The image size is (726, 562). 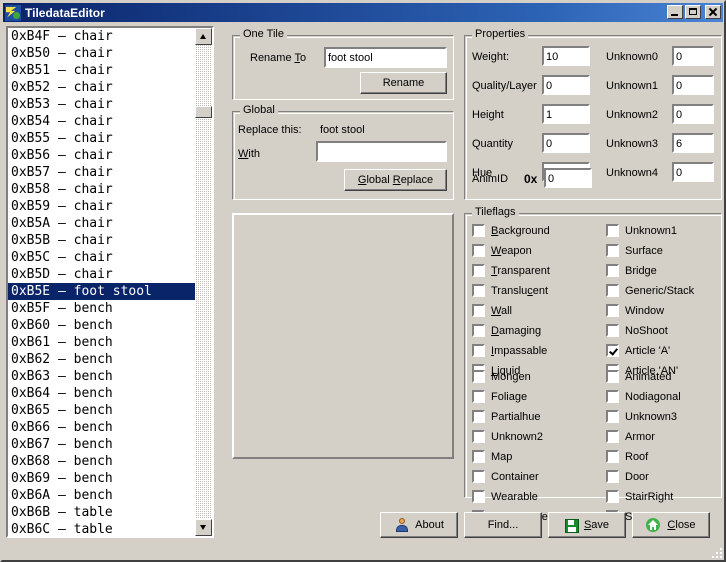 What do you see at coordinates (641, 230) in the screenshot?
I see `tileflag-checkbox: Unknown1` at bounding box center [641, 230].